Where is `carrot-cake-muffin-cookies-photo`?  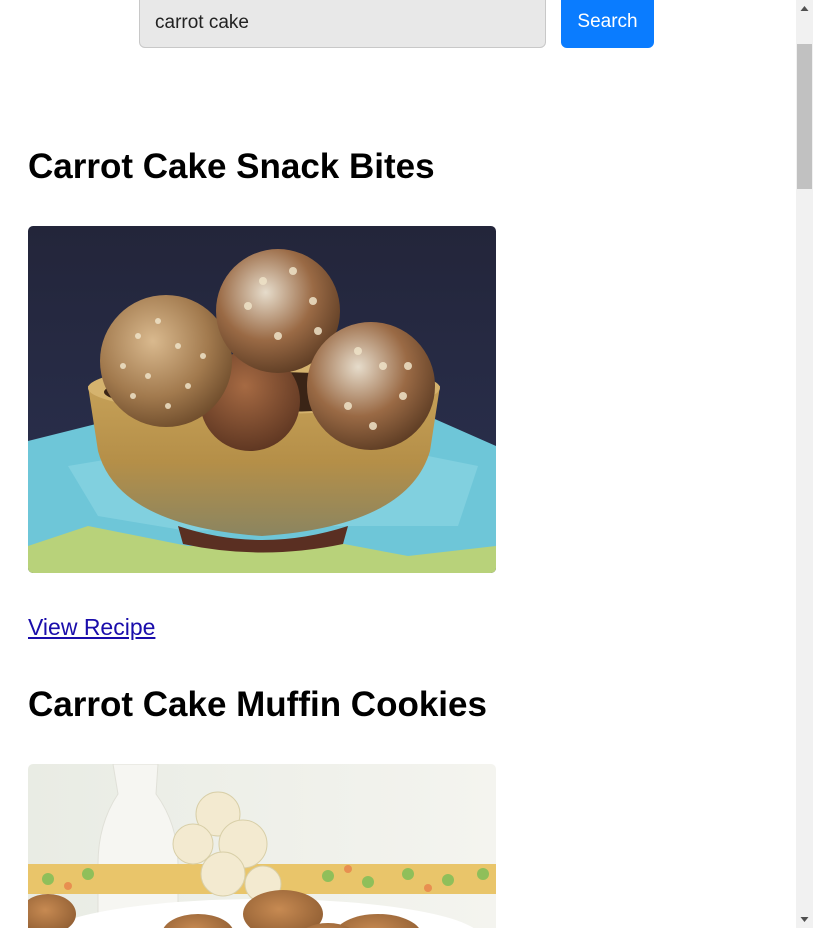
carrot-cake-muffin-cookies-photo is located at coordinates (262, 846).